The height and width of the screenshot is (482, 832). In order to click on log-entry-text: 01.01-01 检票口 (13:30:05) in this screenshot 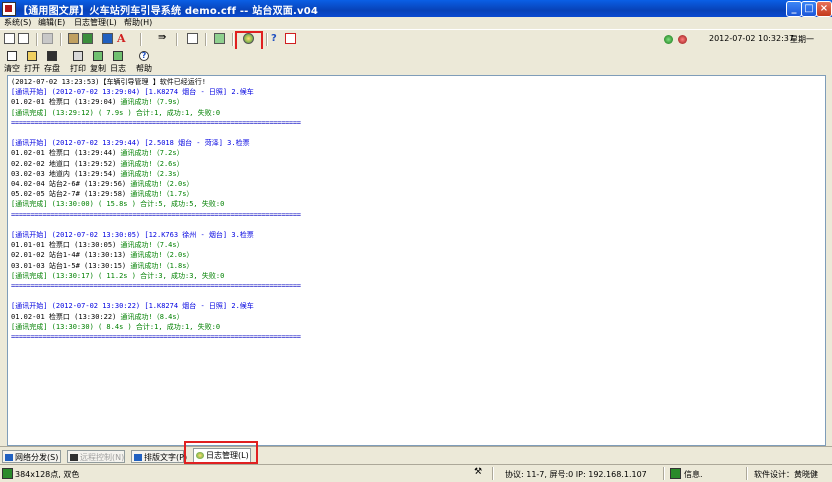, I will do `click(66, 245)`.